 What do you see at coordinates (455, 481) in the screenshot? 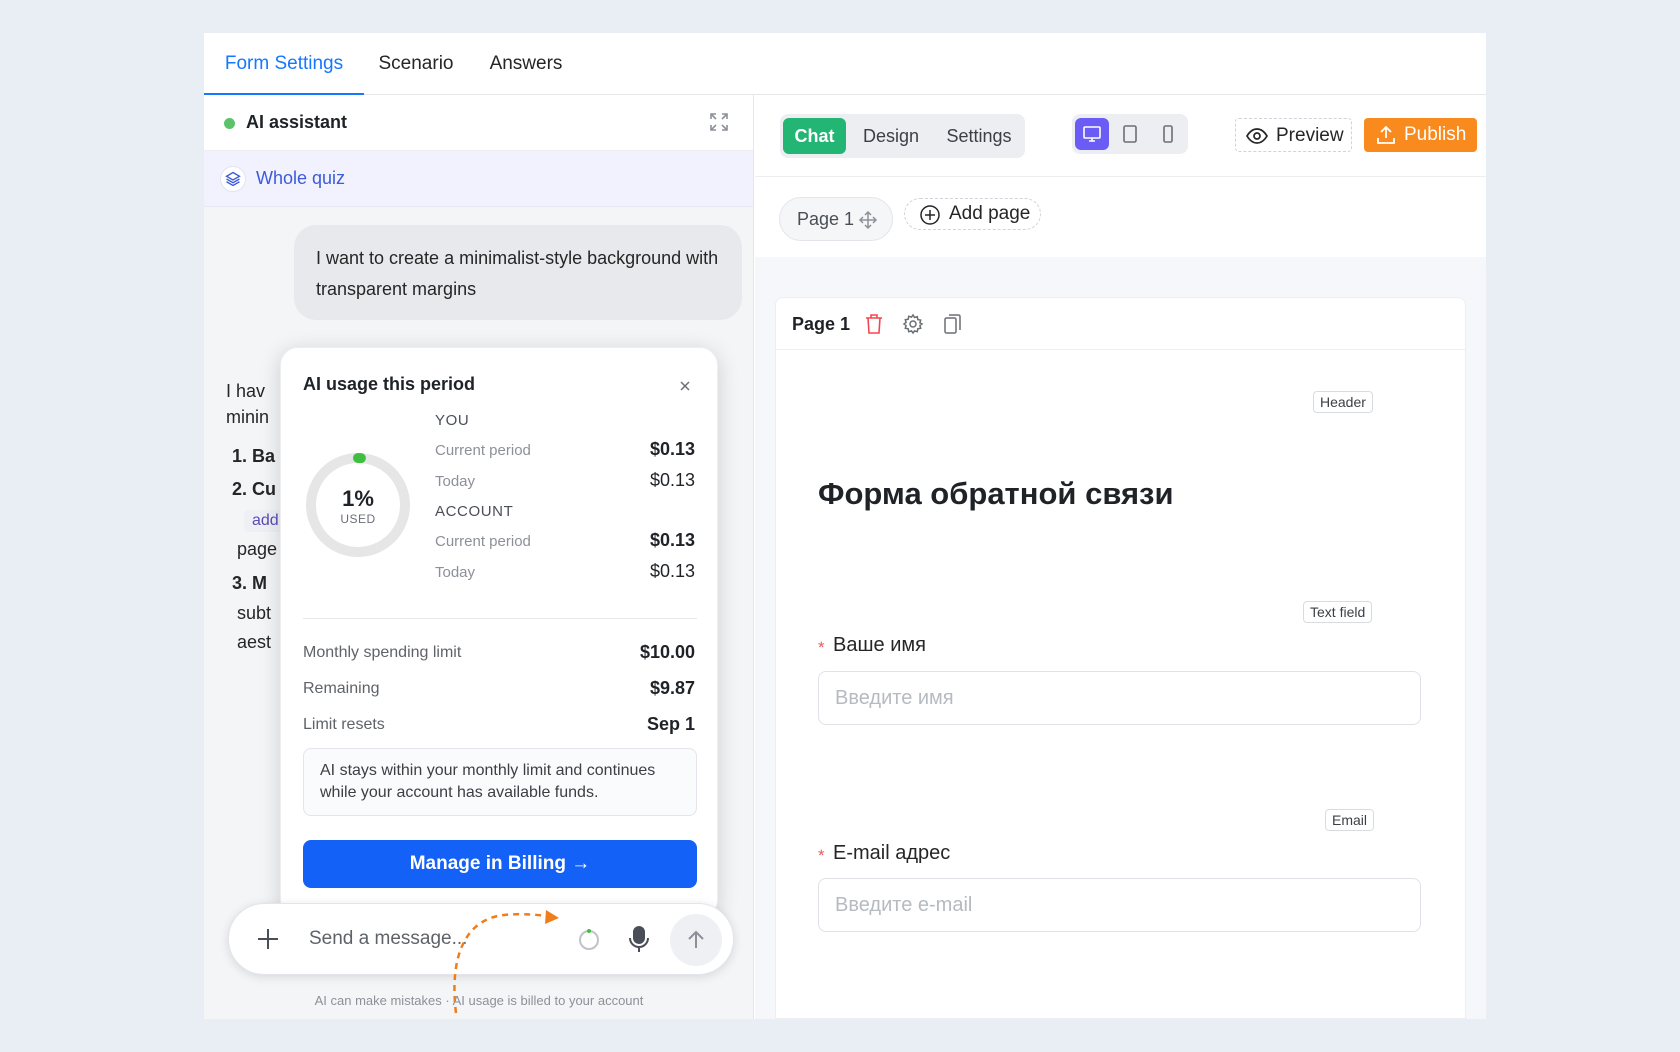
I see `you-today-label: Today` at bounding box center [455, 481].